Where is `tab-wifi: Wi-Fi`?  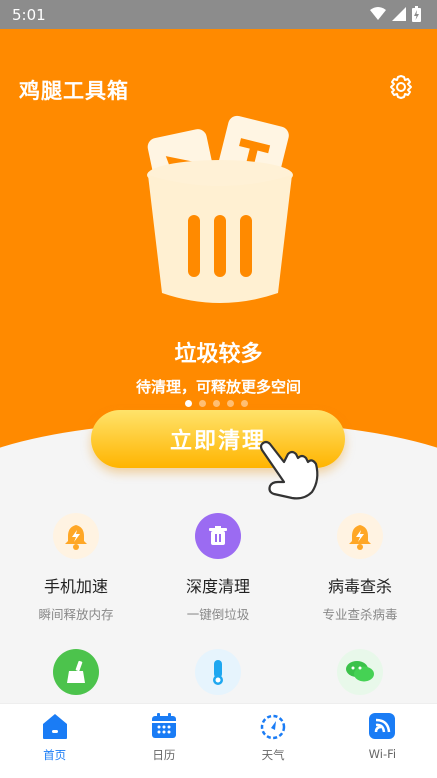 tab-wifi: Wi-Fi is located at coordinates (382, 741).